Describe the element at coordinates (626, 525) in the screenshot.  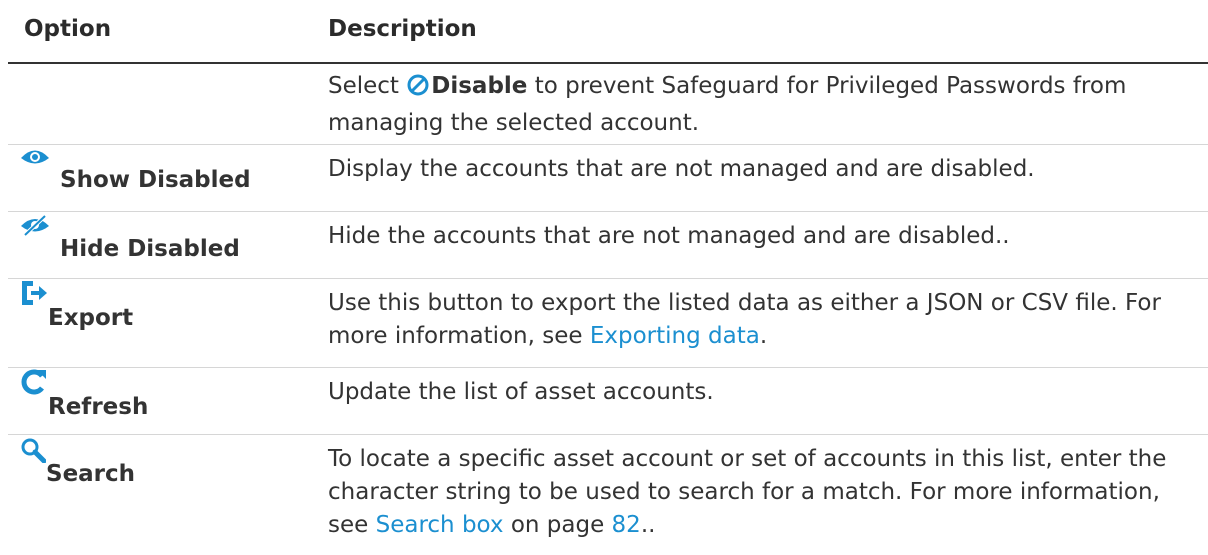
I see `page-82-link: 82` at that location.